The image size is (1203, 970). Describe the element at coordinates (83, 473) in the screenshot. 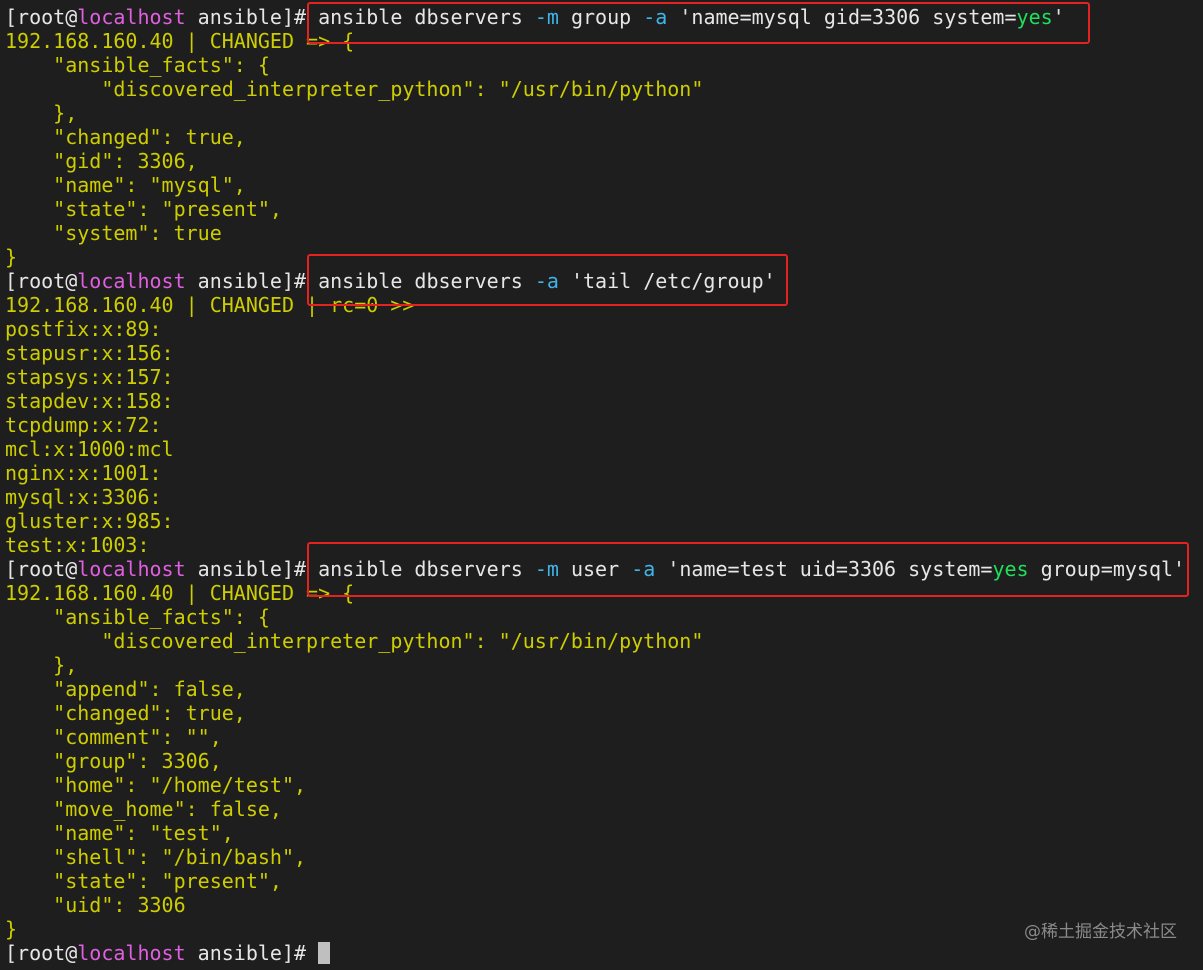

I see `output-line: nginx:x:1001:` at that location.